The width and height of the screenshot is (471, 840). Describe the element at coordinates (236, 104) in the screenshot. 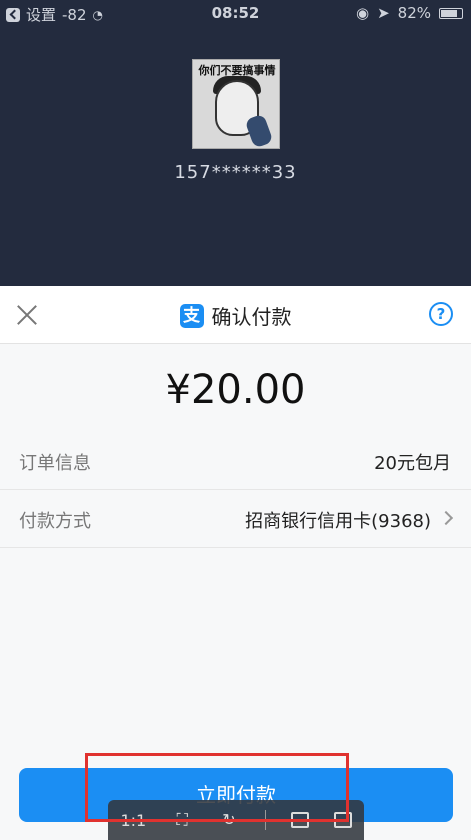

I see `avatar: 你们不要搞事情` at that location.